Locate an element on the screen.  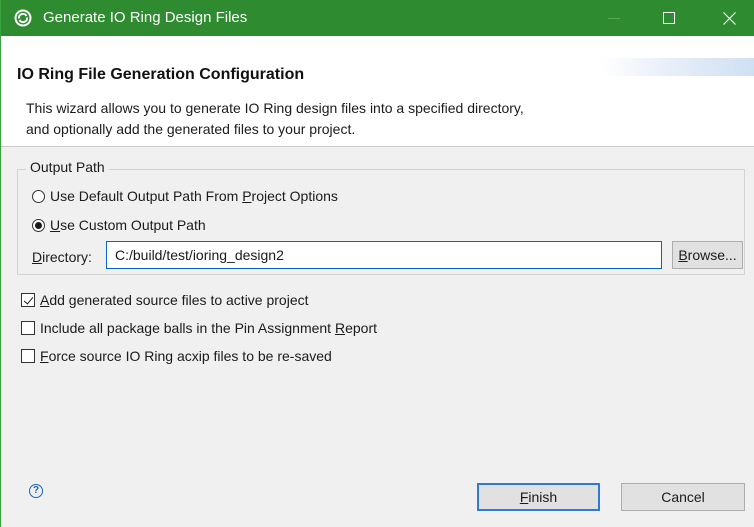
radio-custom-label: Use Custom Output Path is located at coordinates (128, 225).